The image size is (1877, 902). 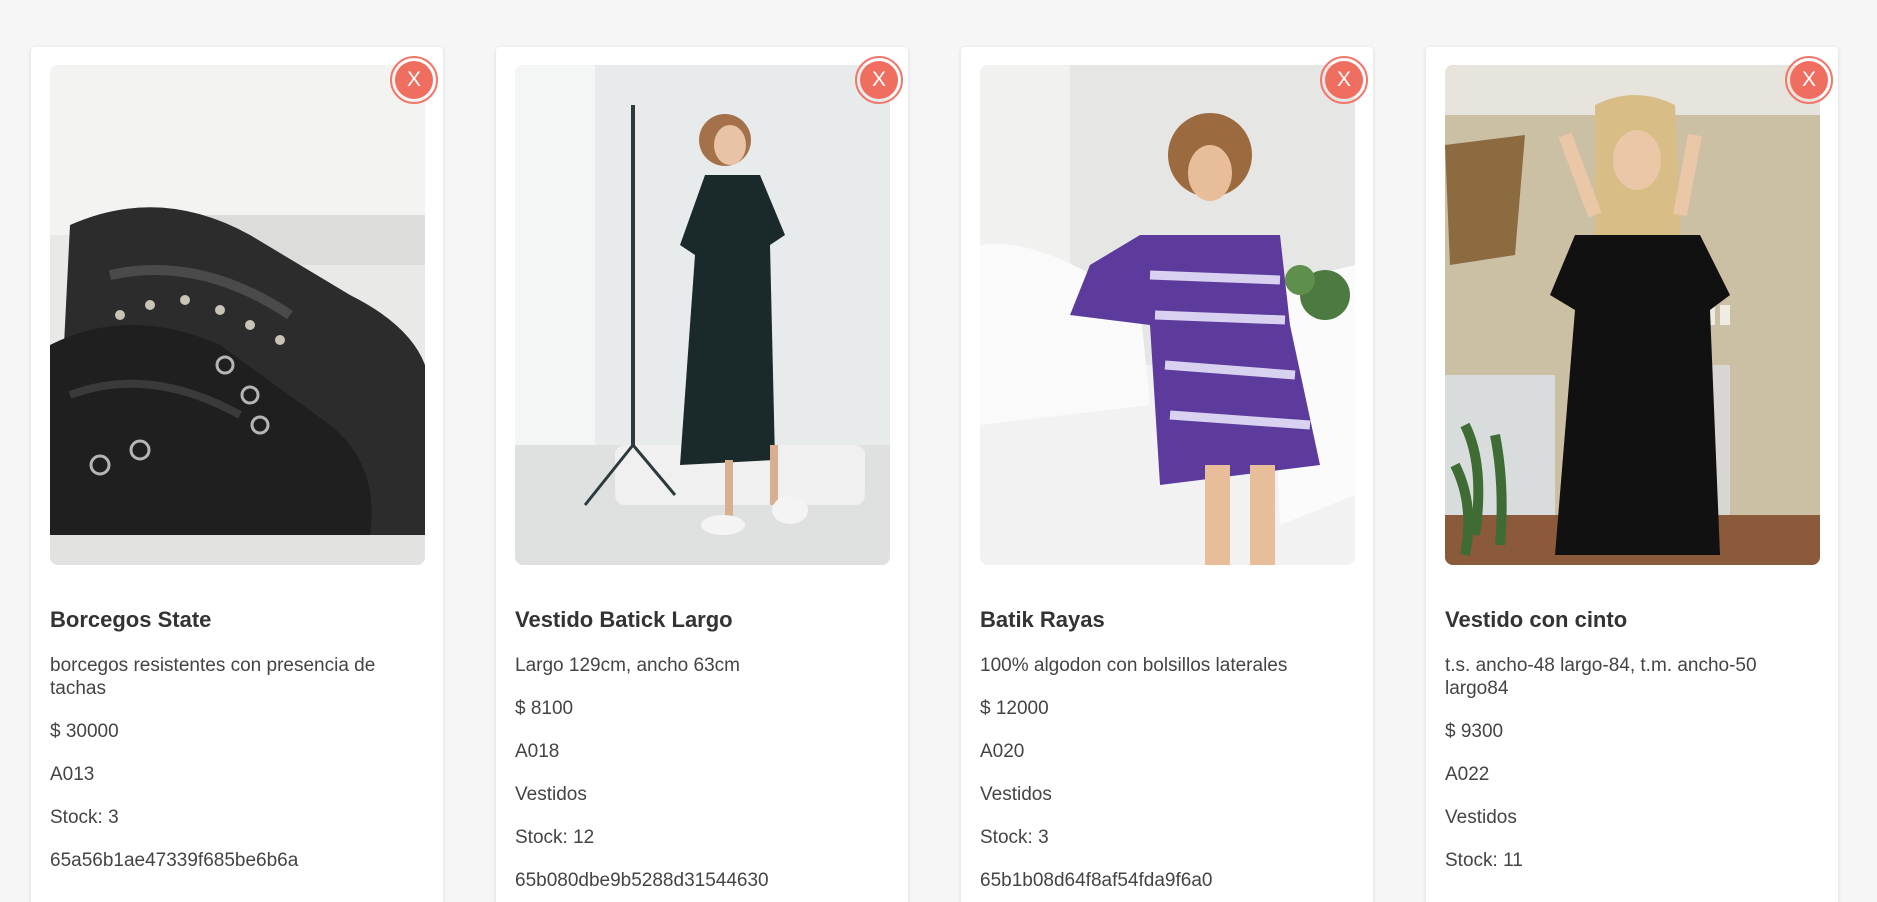 What do you see at coordinates (1474, 731) in the screenshot?
I see `product-price: $ 9300` at bounding box center [1474, 731].